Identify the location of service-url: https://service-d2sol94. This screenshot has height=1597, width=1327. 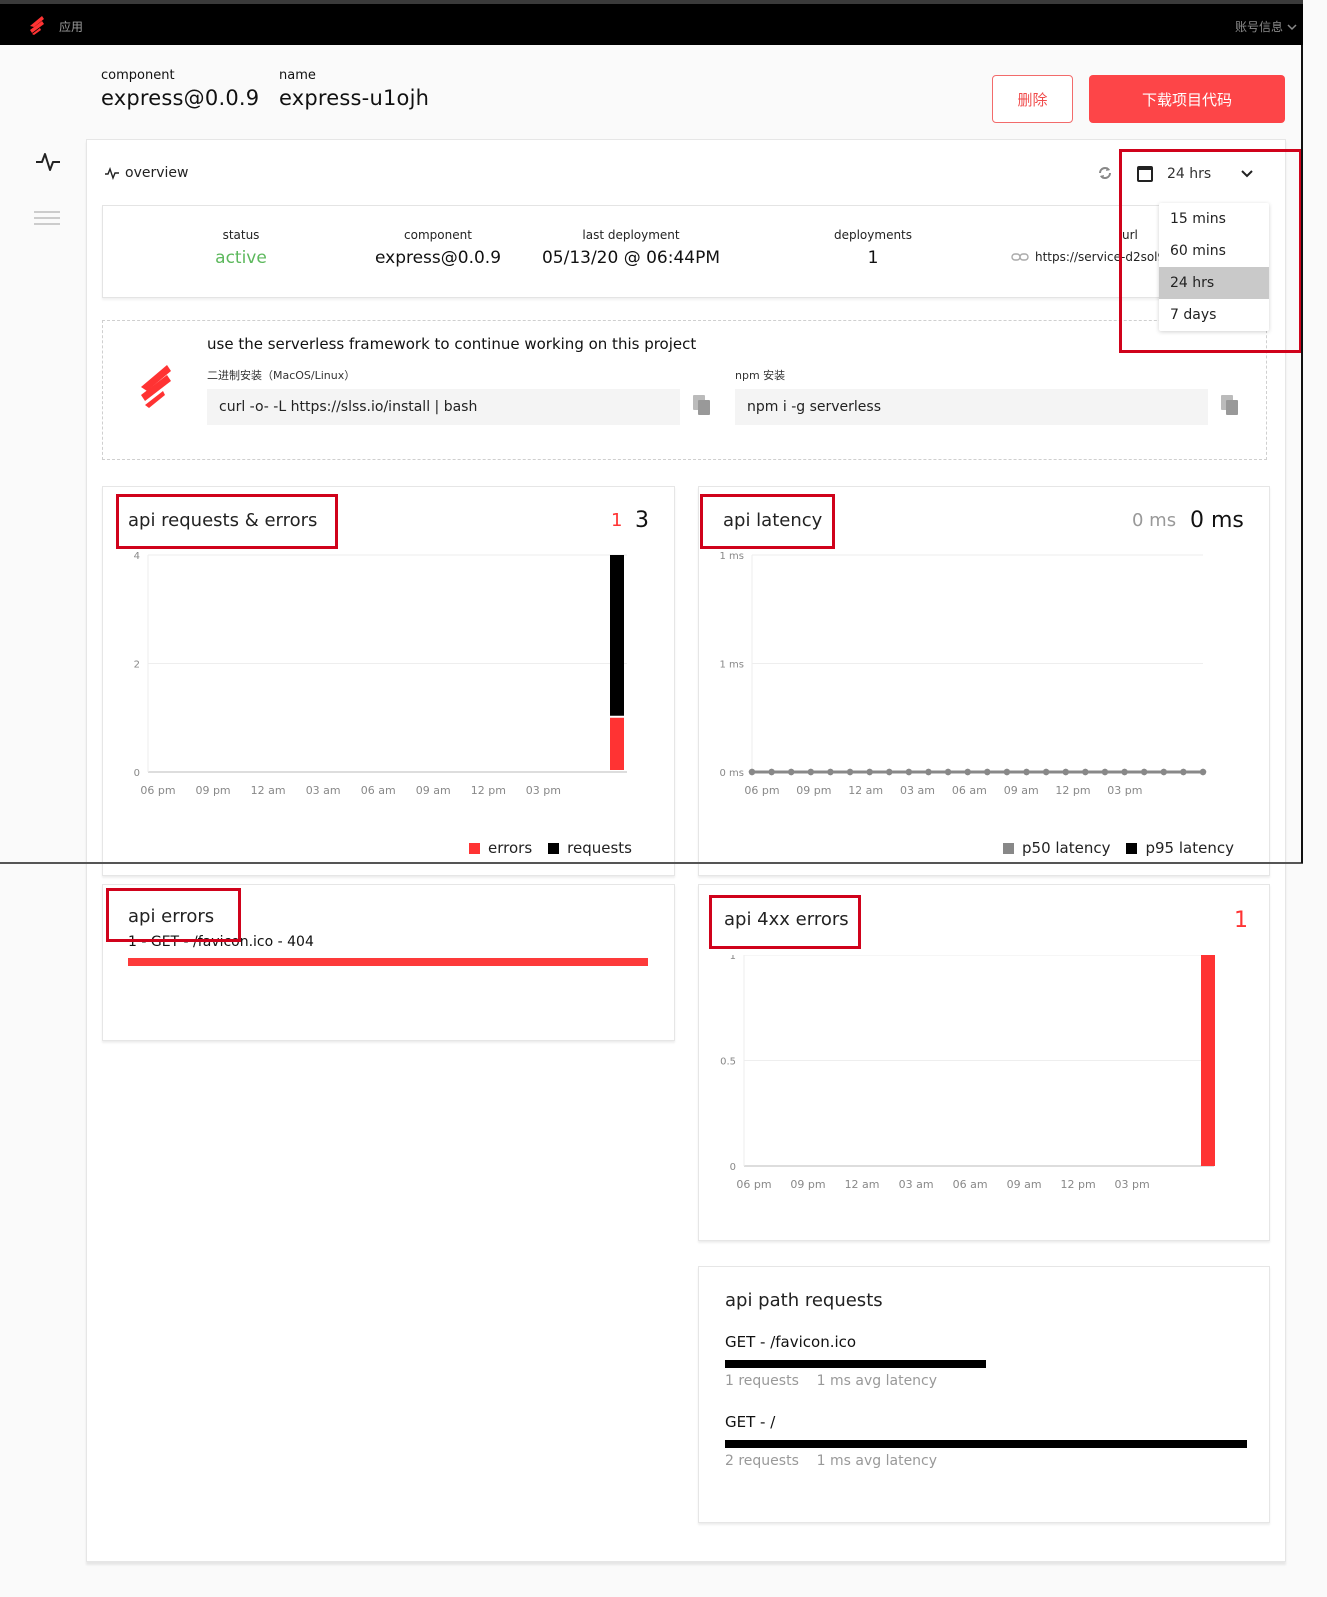
(1104, 257).